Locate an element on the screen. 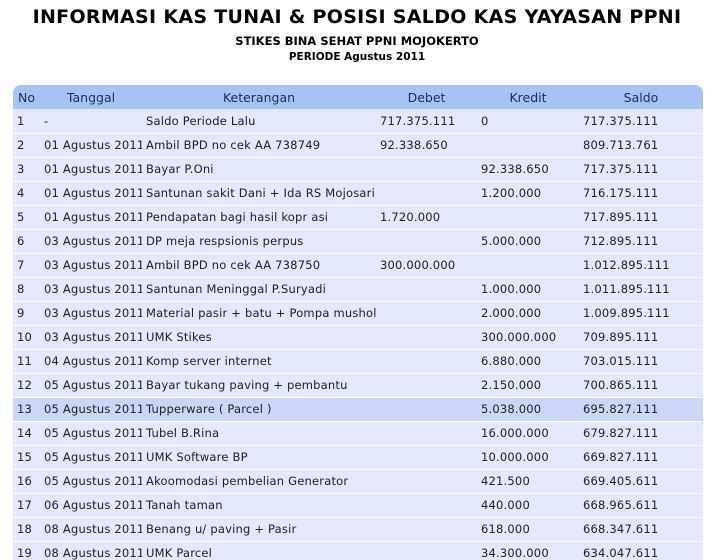  cell-keterangan: Material pasir + batu + Pompa musholah is located at coordinates (259, 313).